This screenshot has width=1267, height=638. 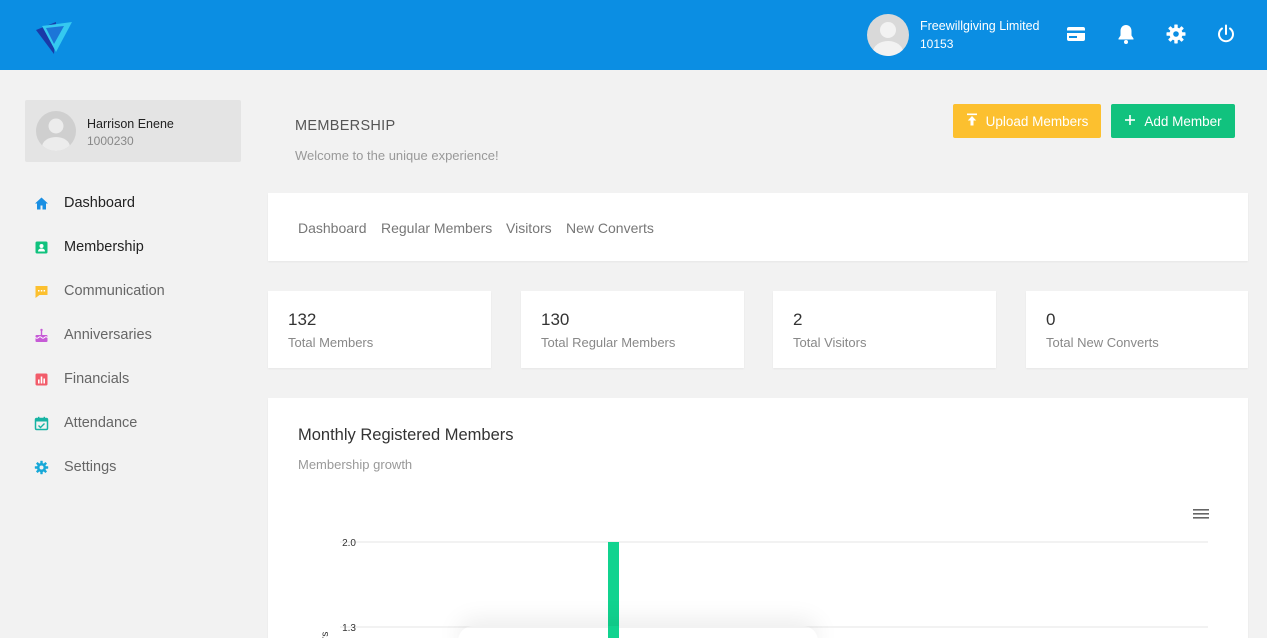 I want to click on tab-dashboard: Dashboard, so click(x=332, y=228).